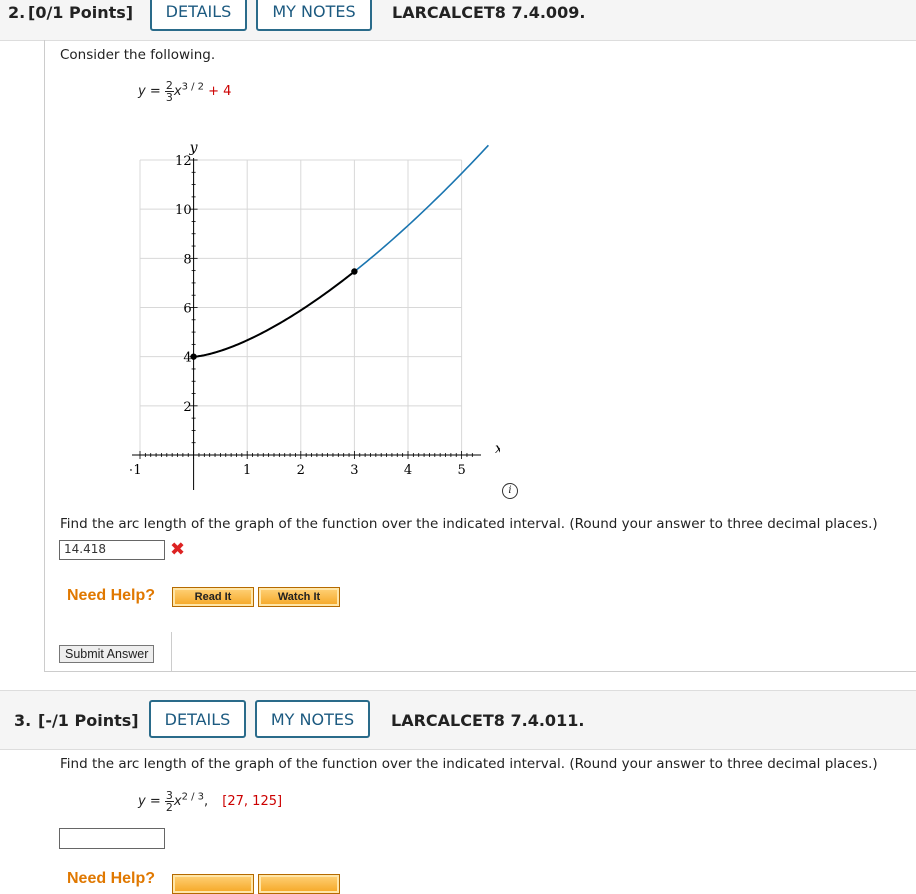 The image size is (916, 894). I want to click on y-tick-label: 8, so click(187, 259).